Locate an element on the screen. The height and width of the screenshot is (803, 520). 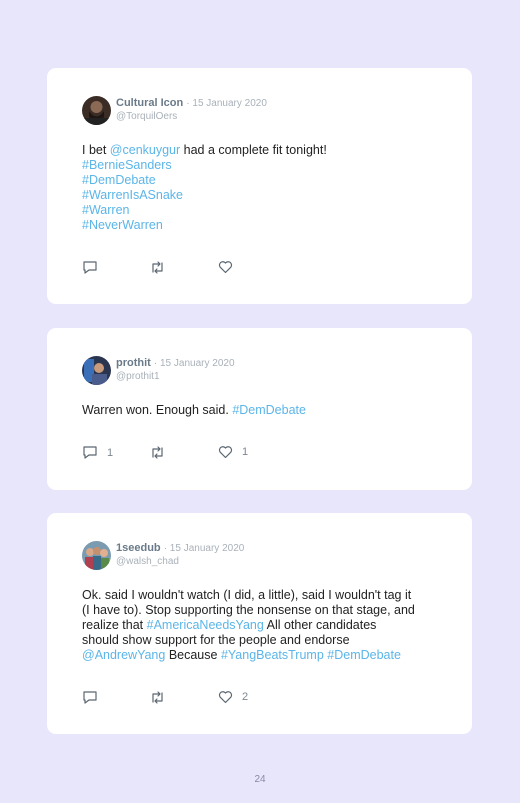
user-name: 1seedub is located at coordinates (138, 548).